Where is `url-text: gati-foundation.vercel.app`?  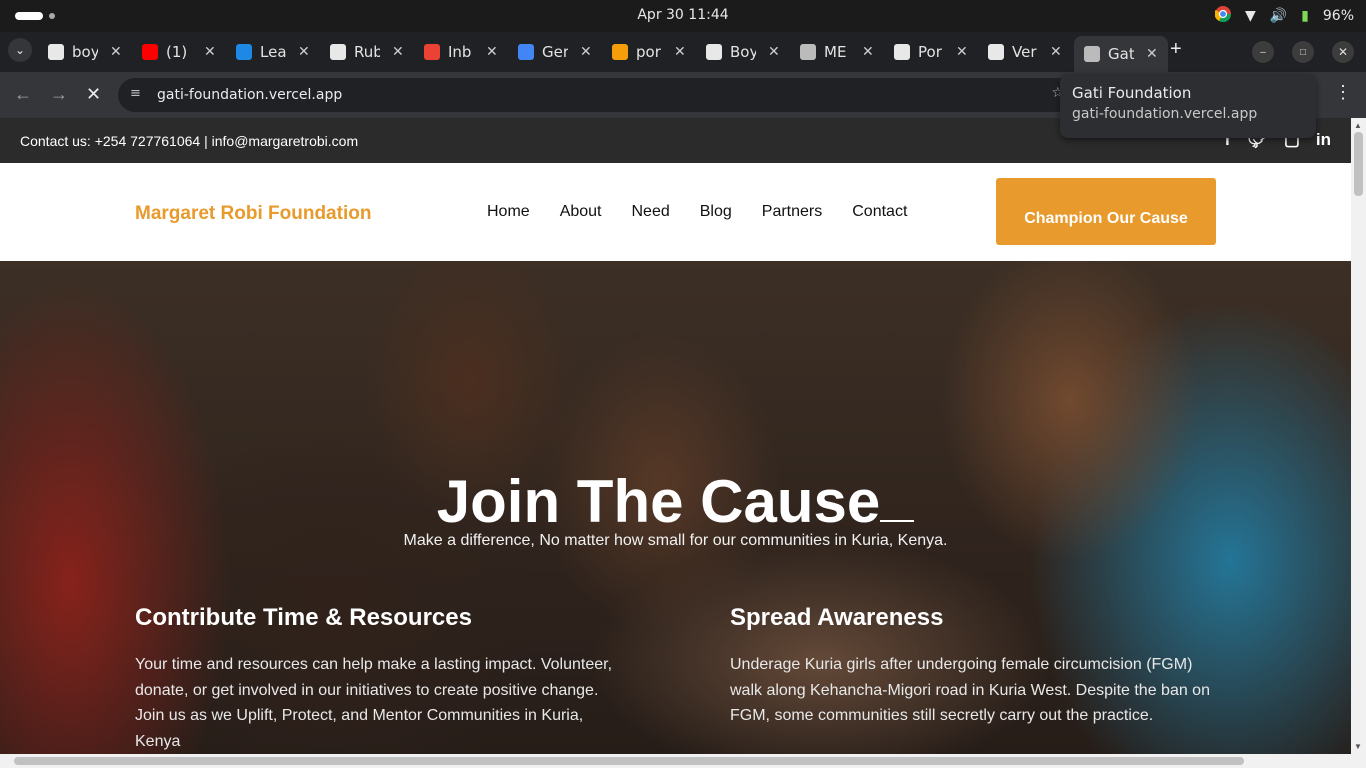 url-text: gati-foundation.vercel.app is located at coordinates (249, 95).